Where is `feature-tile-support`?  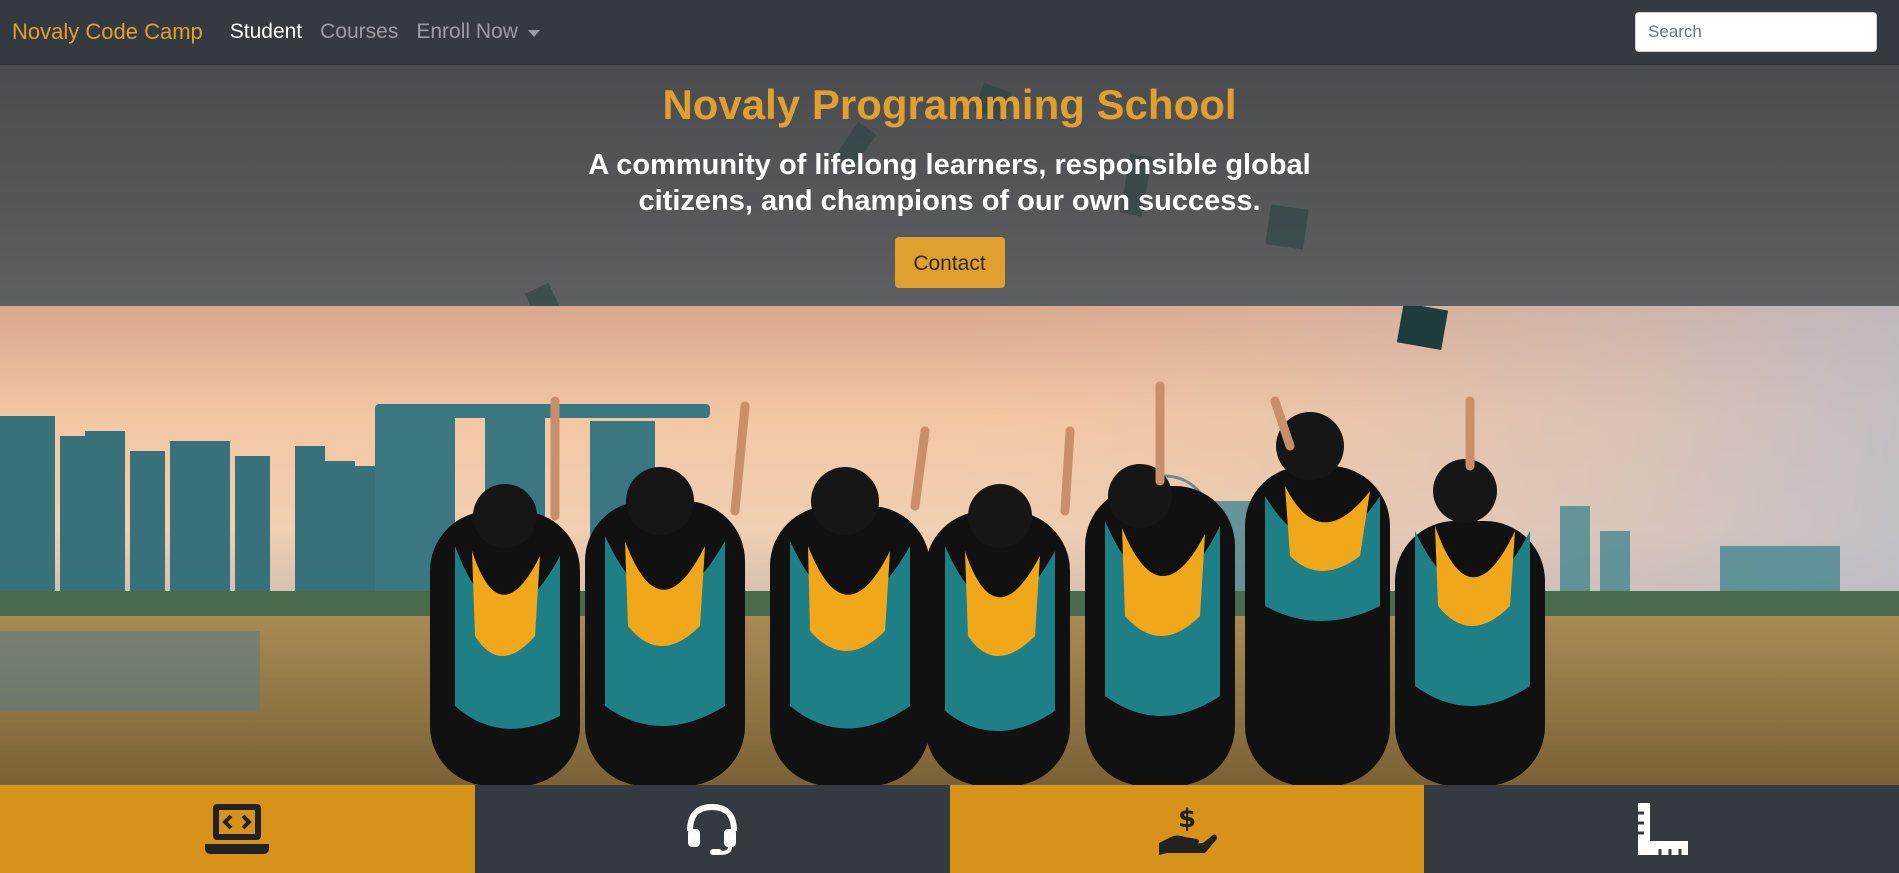 feature-tile-support is located at coordinates (712, 829).